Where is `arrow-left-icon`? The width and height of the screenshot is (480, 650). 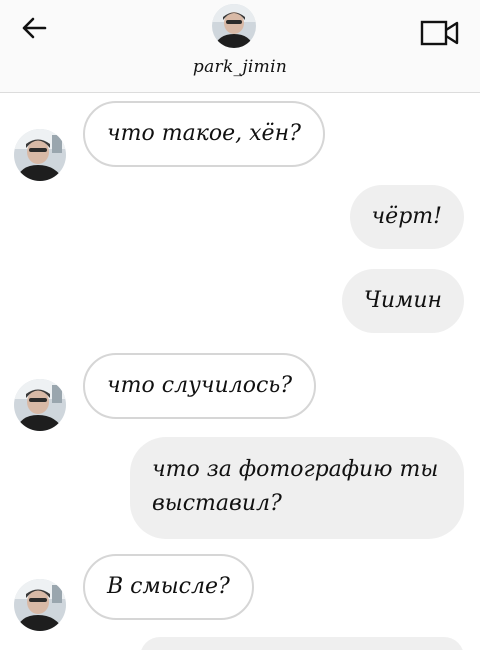
arrow-left-icon is located at coordinates (34, 28).